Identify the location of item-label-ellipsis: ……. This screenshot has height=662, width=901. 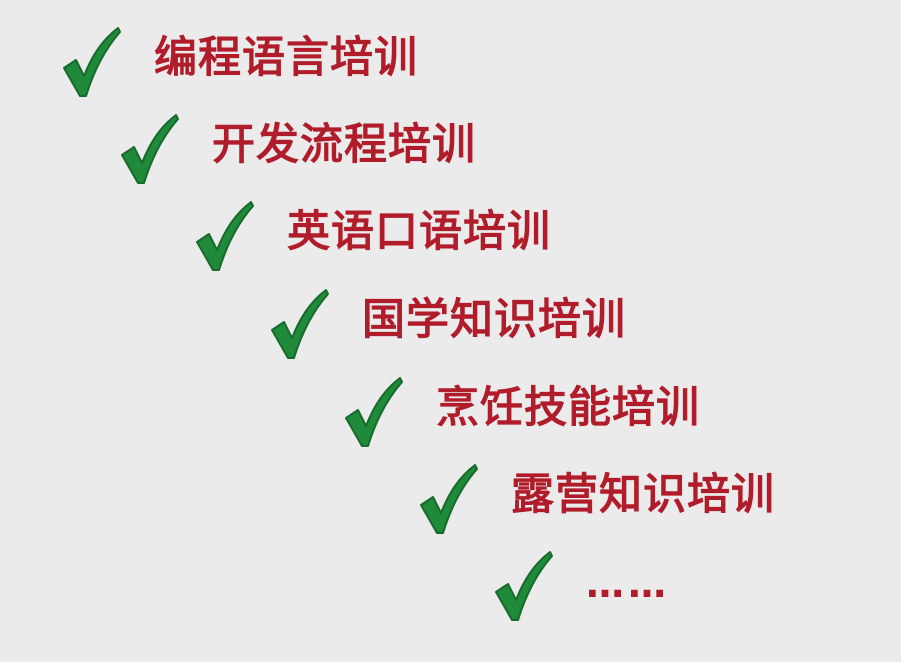
(628, 584).